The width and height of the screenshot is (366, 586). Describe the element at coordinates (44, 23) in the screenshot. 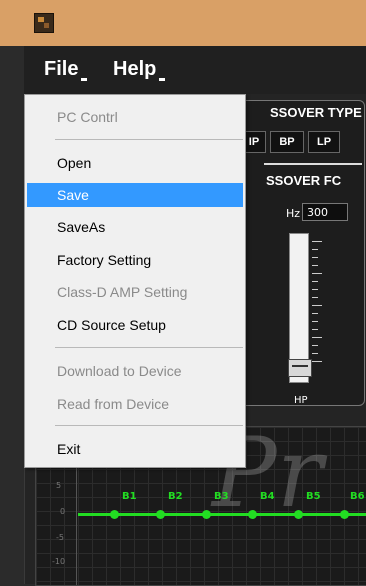

I see `app-icon` at that location.